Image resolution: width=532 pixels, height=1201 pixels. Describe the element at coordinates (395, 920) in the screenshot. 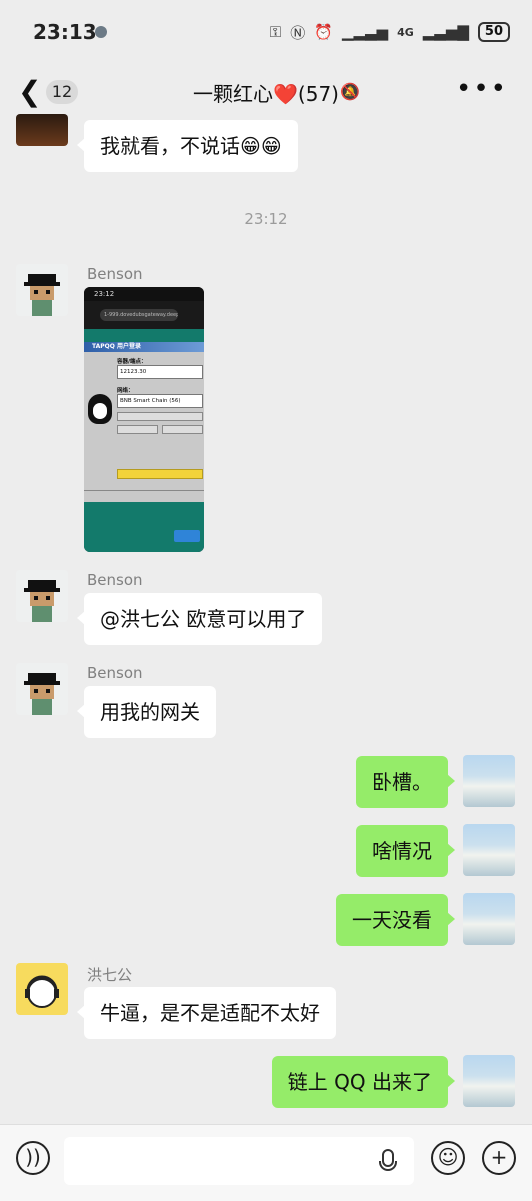

I see `message-bubble: 一天没看` at that location.